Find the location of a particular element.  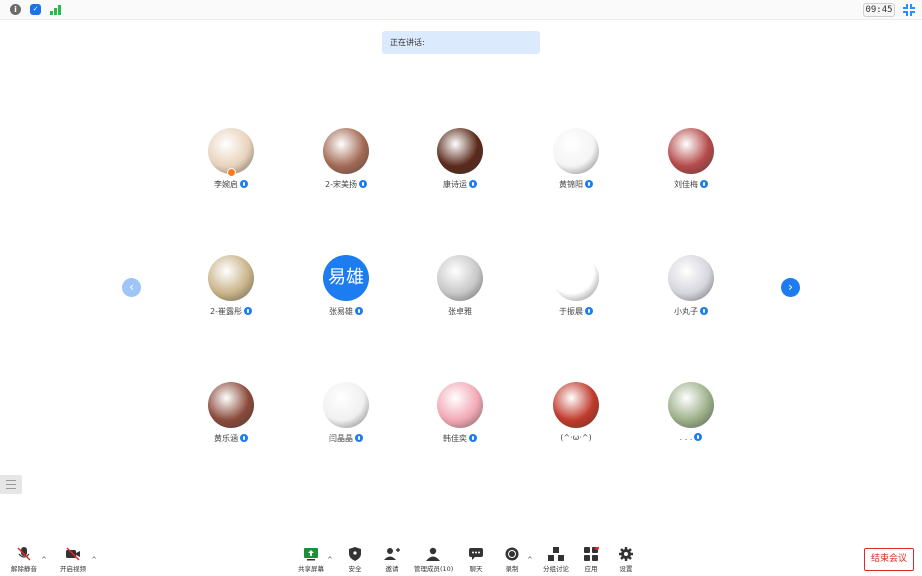

participant-name-row: . . . is located at coordinates (691, 437).